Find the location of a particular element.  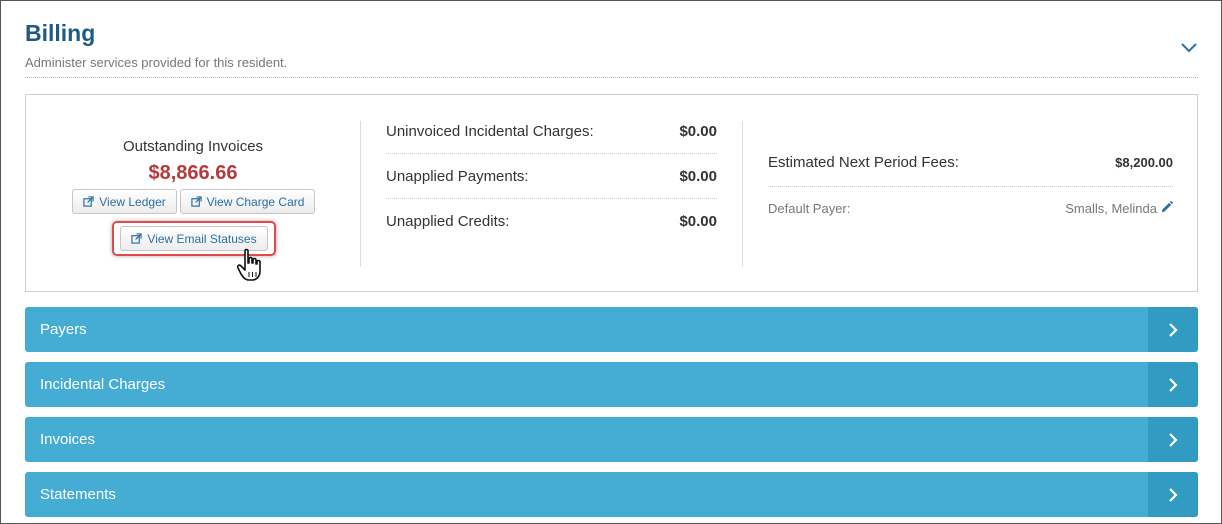

page-title: Billing is located at coordinates (60, 33).